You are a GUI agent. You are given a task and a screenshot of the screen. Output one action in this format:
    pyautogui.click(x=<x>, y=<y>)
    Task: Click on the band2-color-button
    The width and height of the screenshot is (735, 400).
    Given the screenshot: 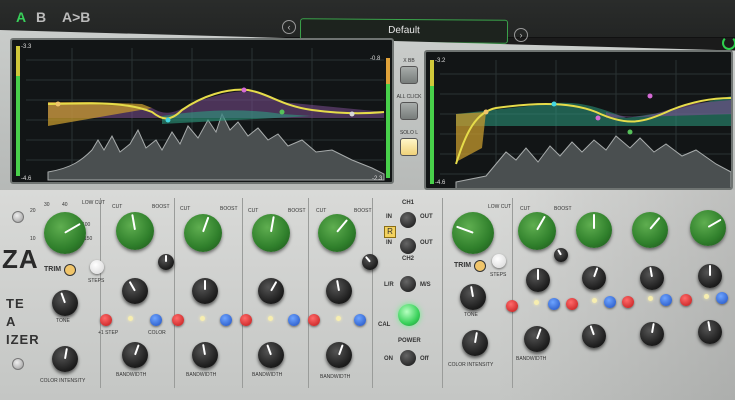 What is the action you would take?
    pyautogui.click(x=226, y=320)
    